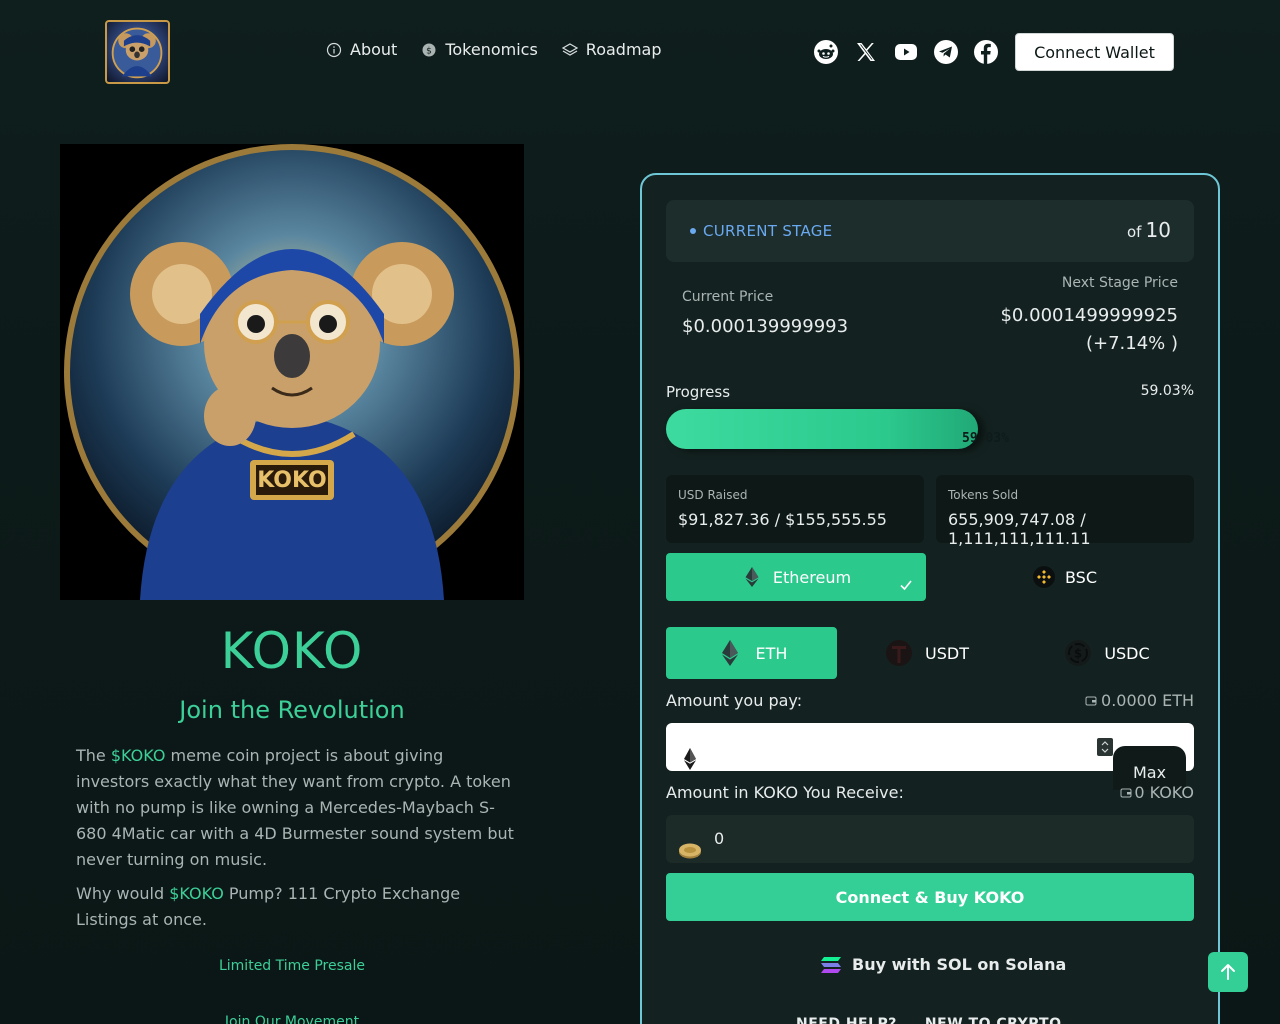 The height and width of the screenshot is (1024, 1280). Describe the element at coordinates (785, 792) in the screenshot. I see `amount-receive-label: Amount in KOKO You Receive:` at that location.